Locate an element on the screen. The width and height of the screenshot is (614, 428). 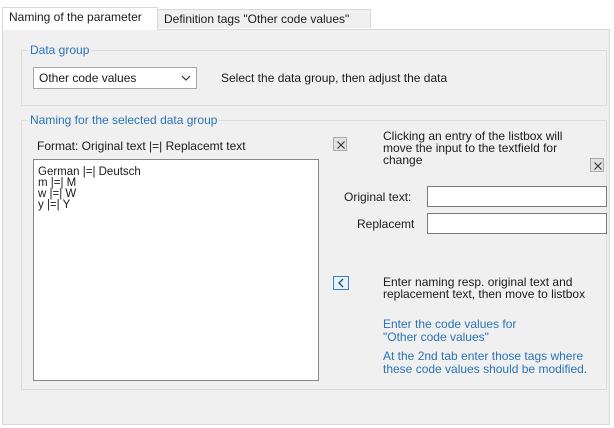
move-to-listbox-button is located at coordinates (341, 283).